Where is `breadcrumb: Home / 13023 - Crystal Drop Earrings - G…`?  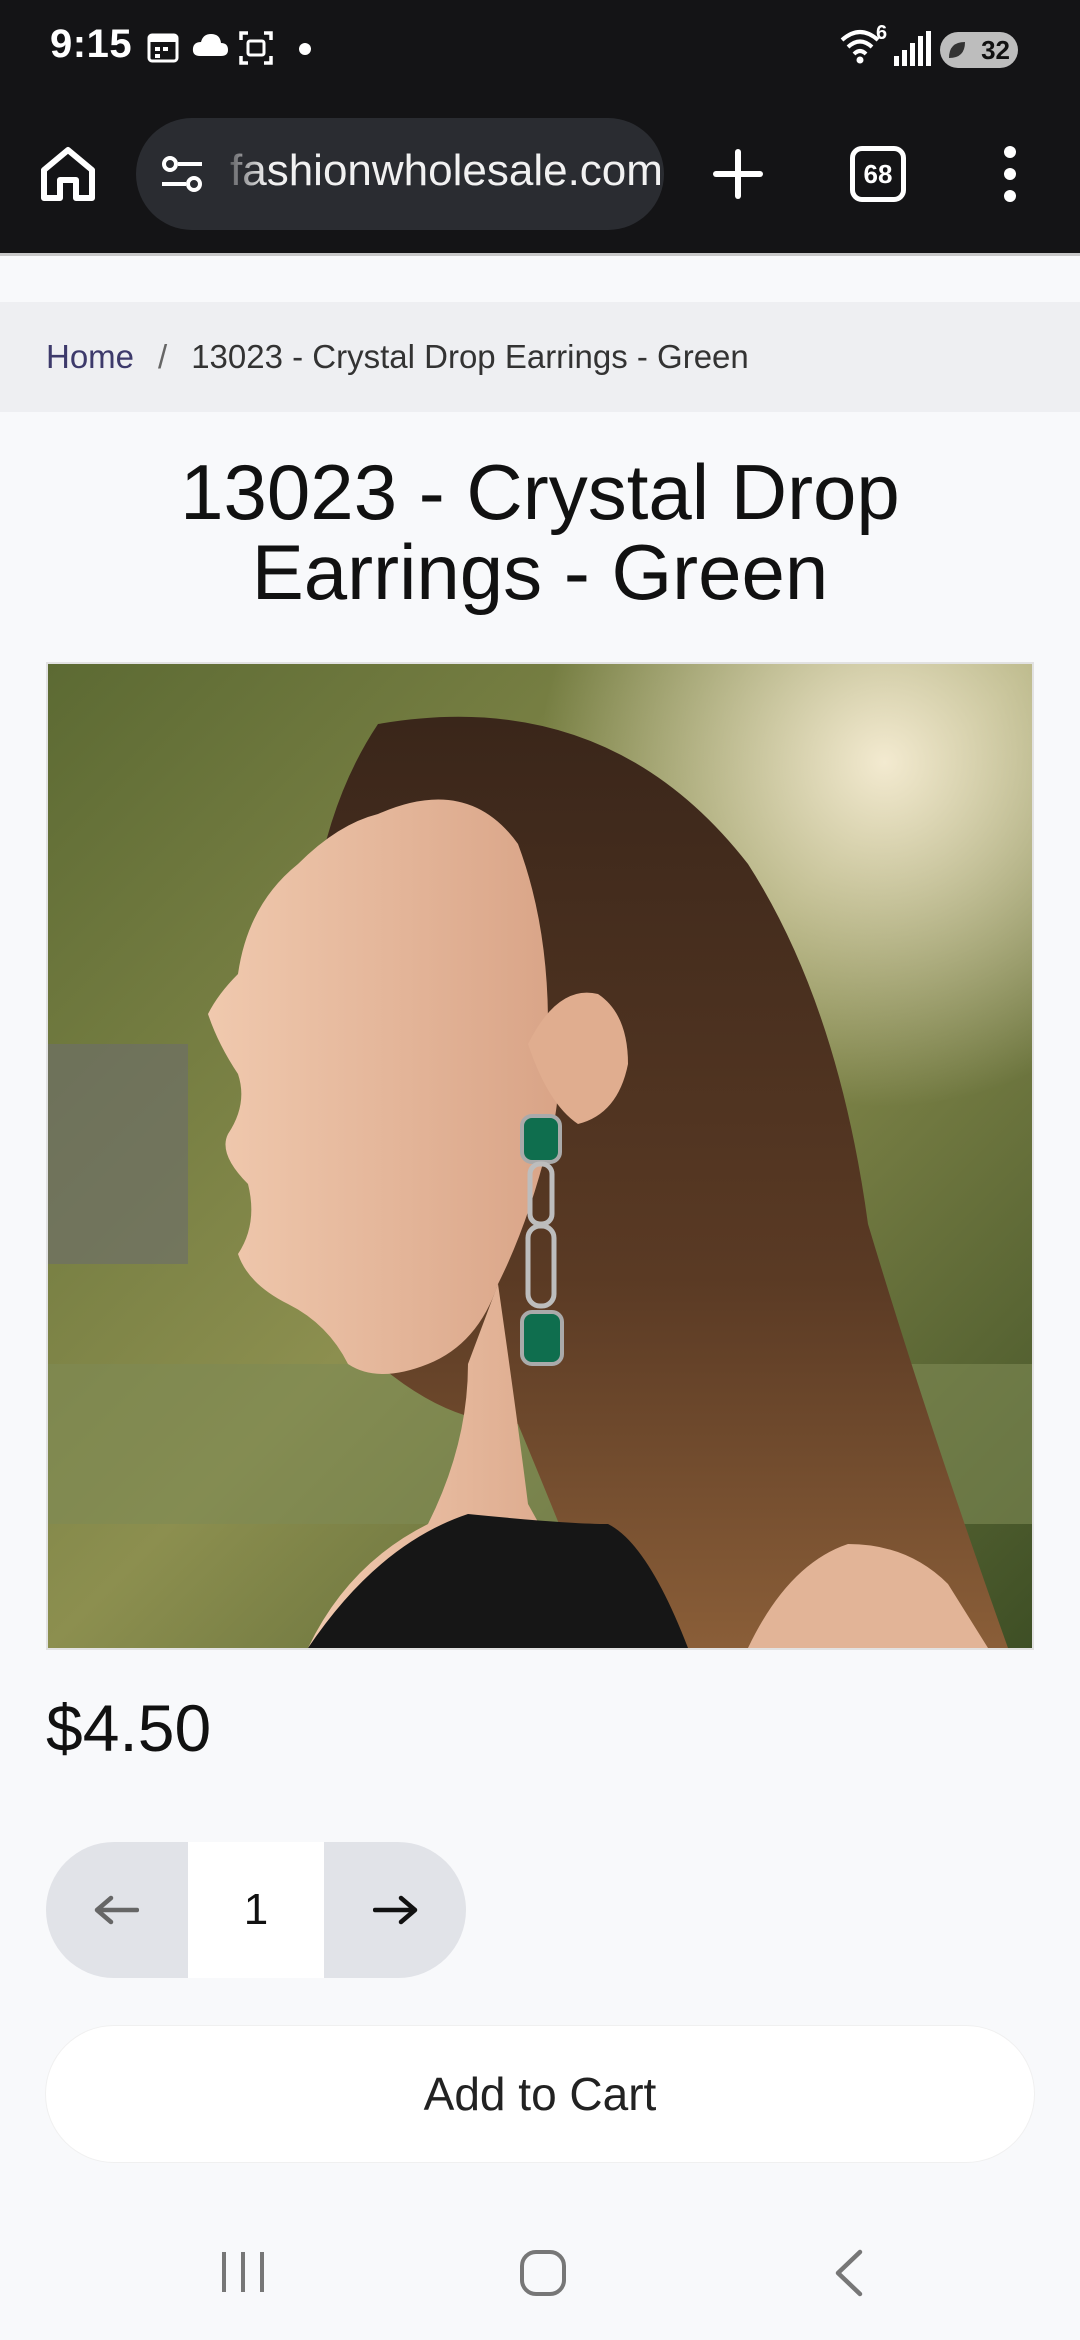 breadcrumb: Home / 13023 - Crystal Drop Earrings - G… is located at coordinates (540, 357).